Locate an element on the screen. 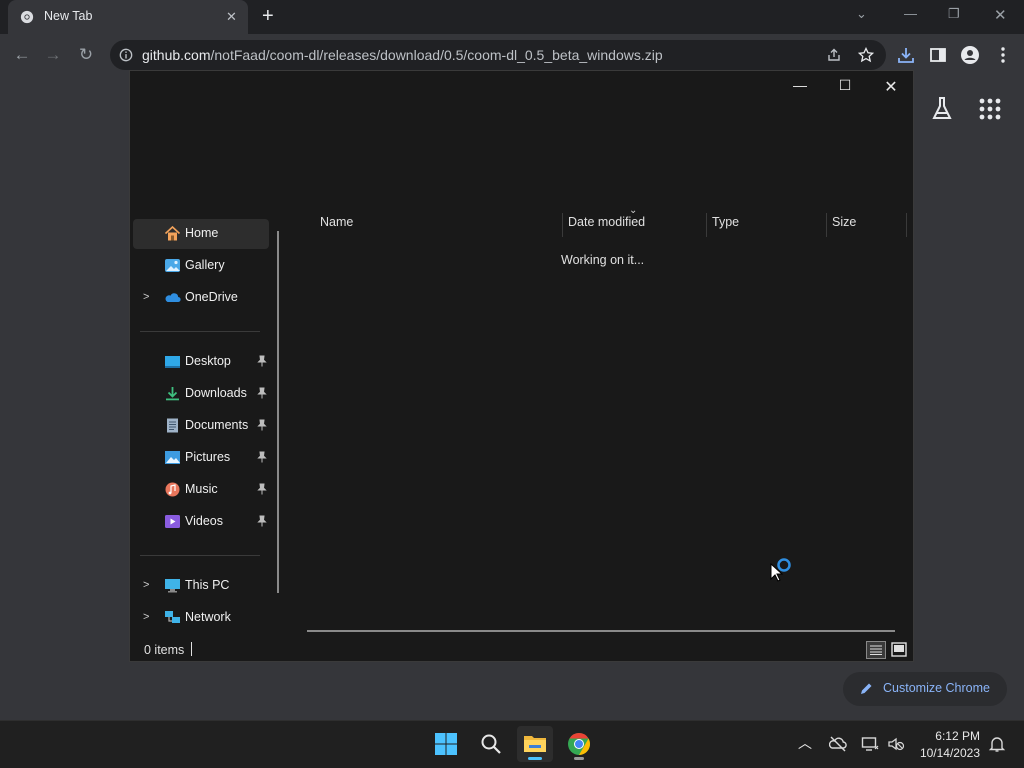 Image resolution: width=1024 pixels, height=768 pixels. side-panel-icon is located at coordinates (938, 55).